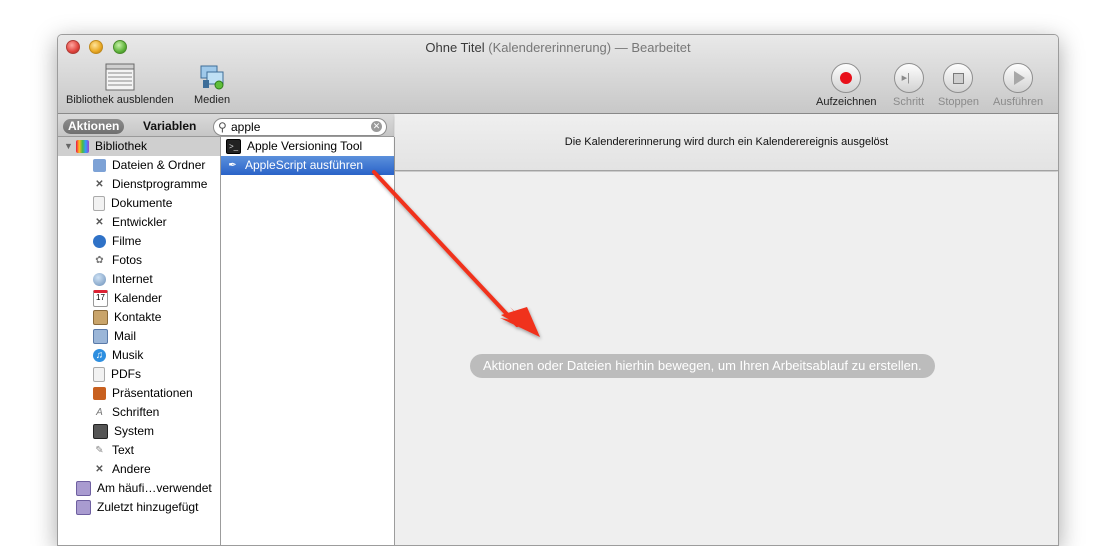 This screenshot has width=1114, height=546. Describe the element at coordinates (99, 413) in the screenshot. I see `font-icon: A` at that location.